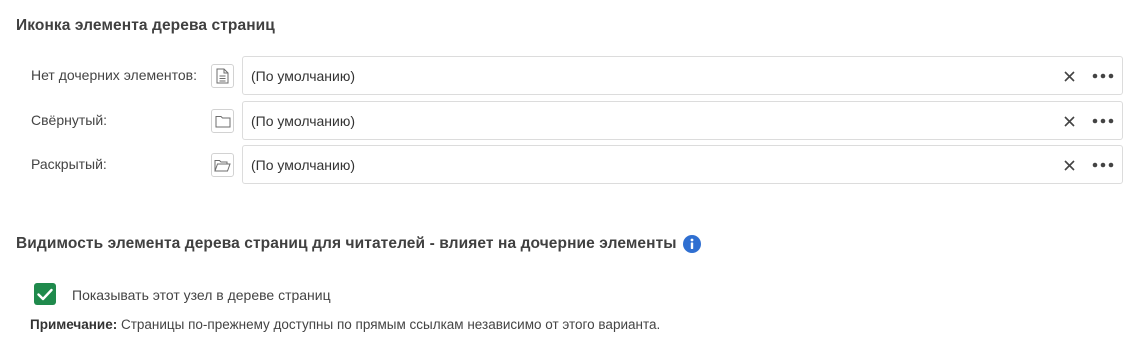  What do you see at coordinates (222, 165) in the screenshot?
I see `folder-open-icon` at bounding box center [222, 165].